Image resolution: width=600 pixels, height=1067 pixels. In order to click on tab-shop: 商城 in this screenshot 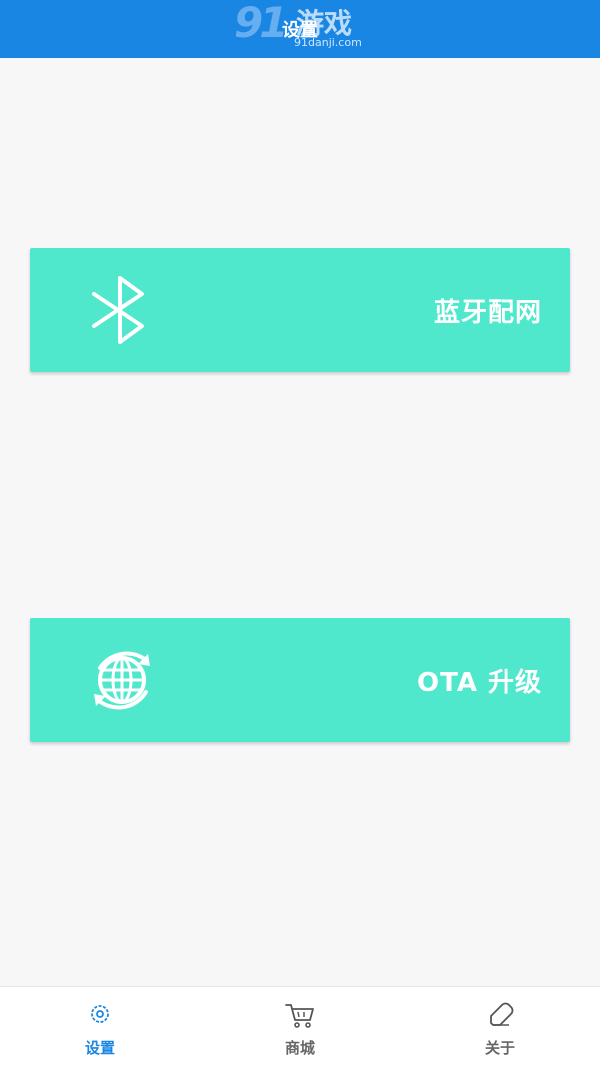, I will do `click(300, 1027)`.